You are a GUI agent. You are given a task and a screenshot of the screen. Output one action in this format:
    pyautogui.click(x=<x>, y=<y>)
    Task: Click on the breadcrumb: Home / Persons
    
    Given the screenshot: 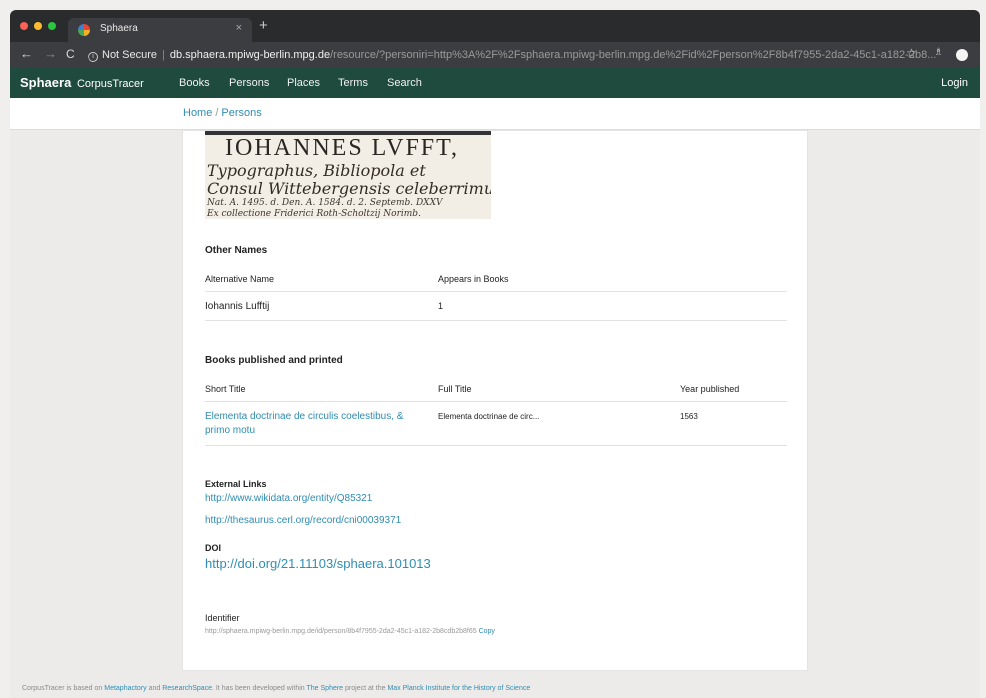 What is the action you would take?
    pyautogui.click(x=495, y=114)
    